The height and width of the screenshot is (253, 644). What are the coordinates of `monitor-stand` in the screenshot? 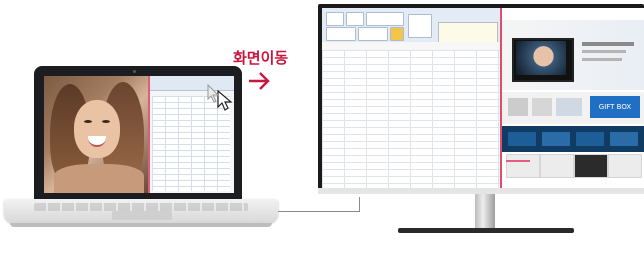 It's located at (485, 213).